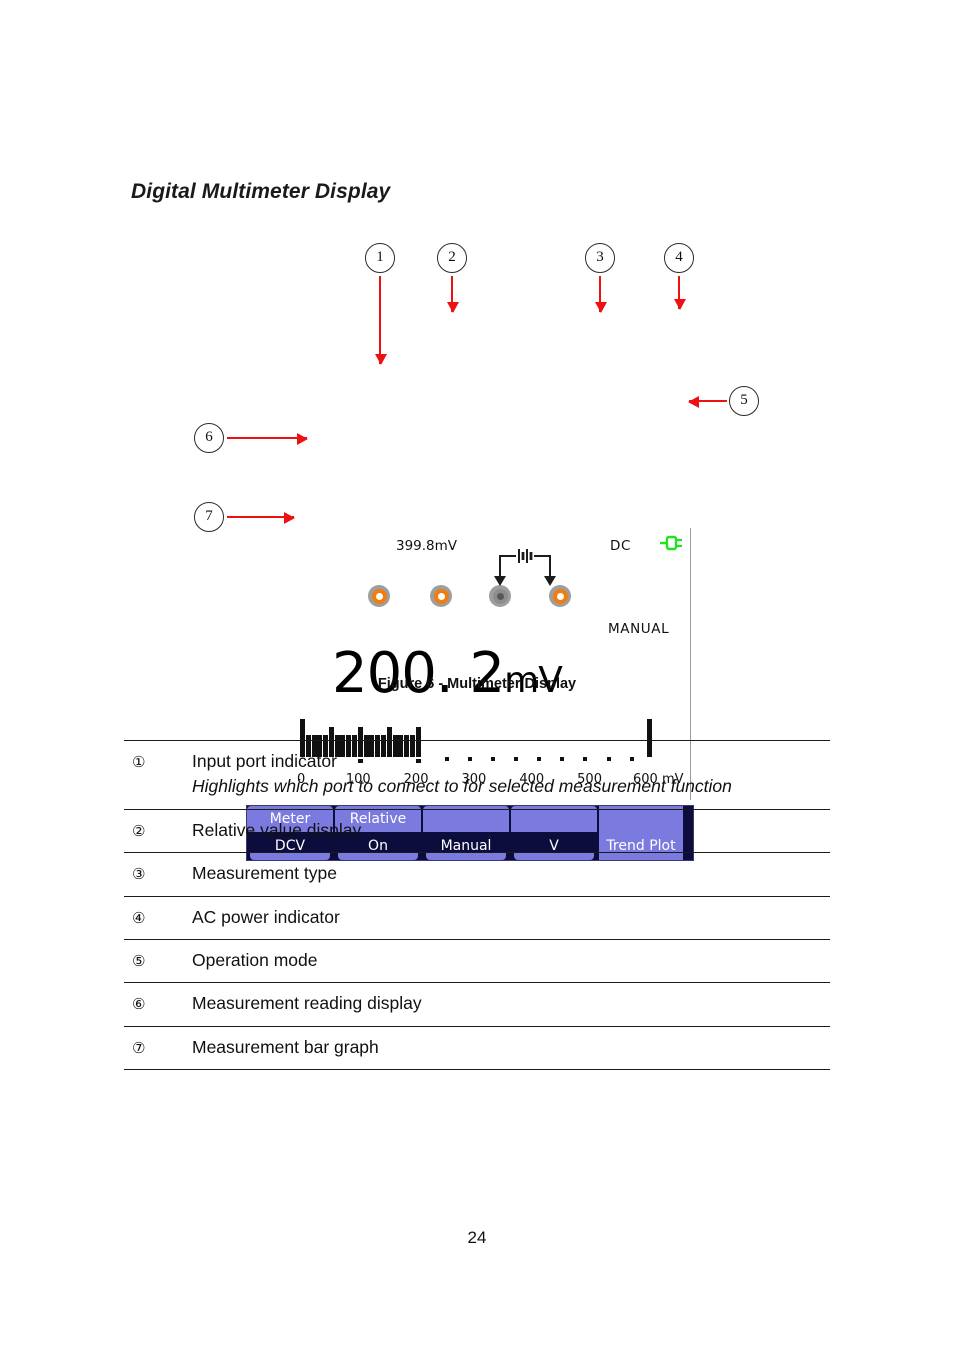  I want to click on measurement-reading-display: 200. 2mV, so click(447, 674).